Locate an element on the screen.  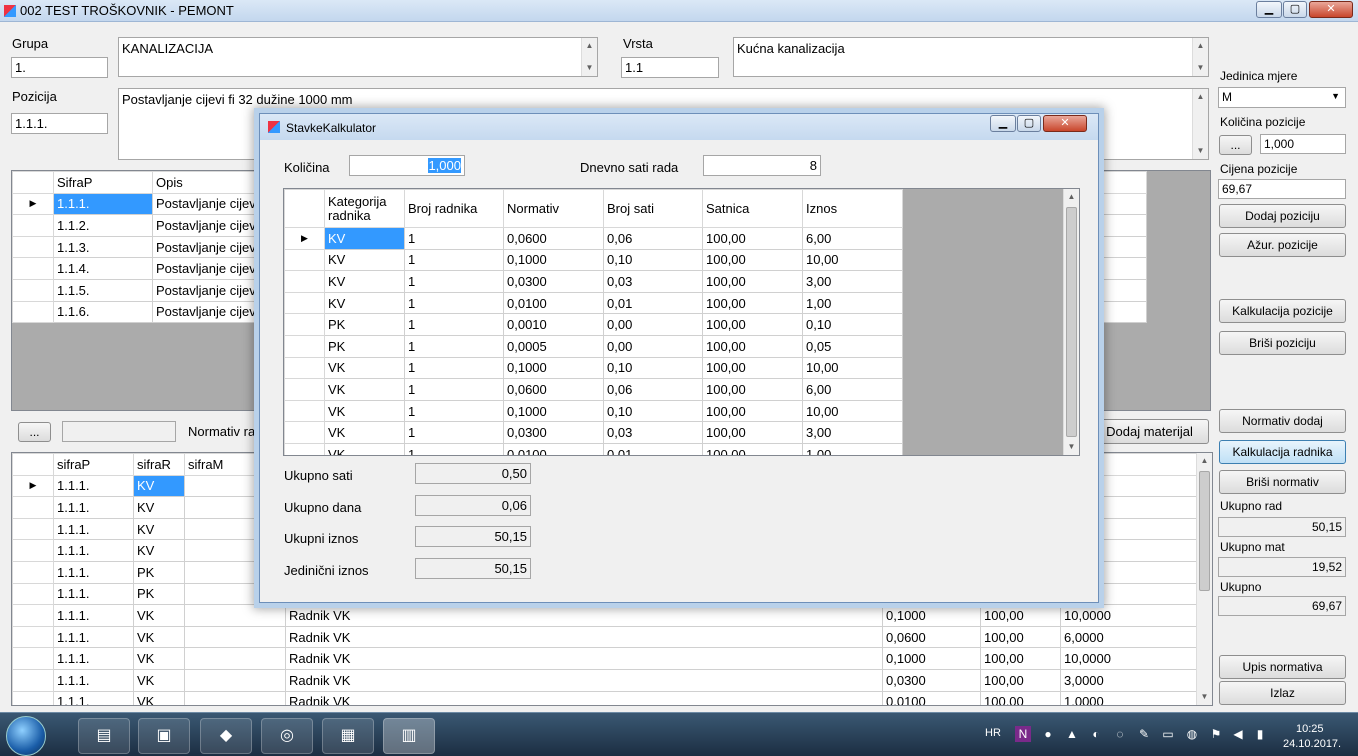
column-header-broj-sati: Broj sati is located at coordinates (653, 208).